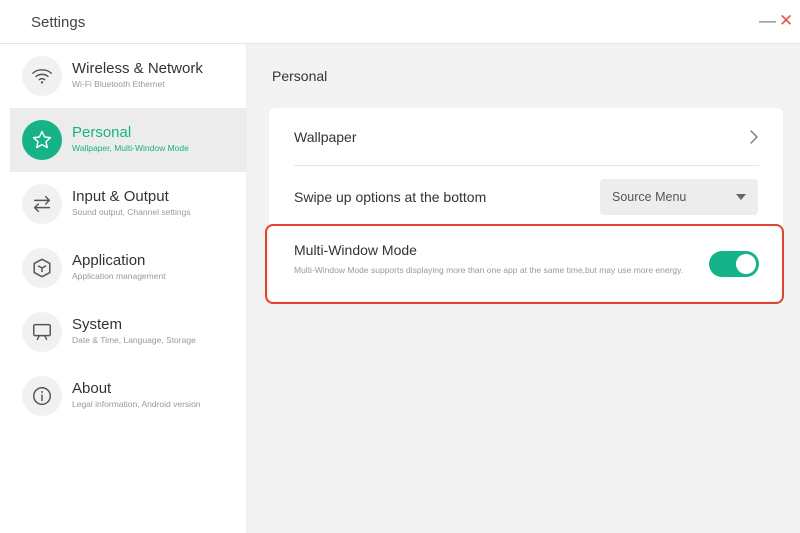 The height and width of the screenshot is (533, 800). I want to click on wallpaper-label: Wallpaper, so click(325, 137).